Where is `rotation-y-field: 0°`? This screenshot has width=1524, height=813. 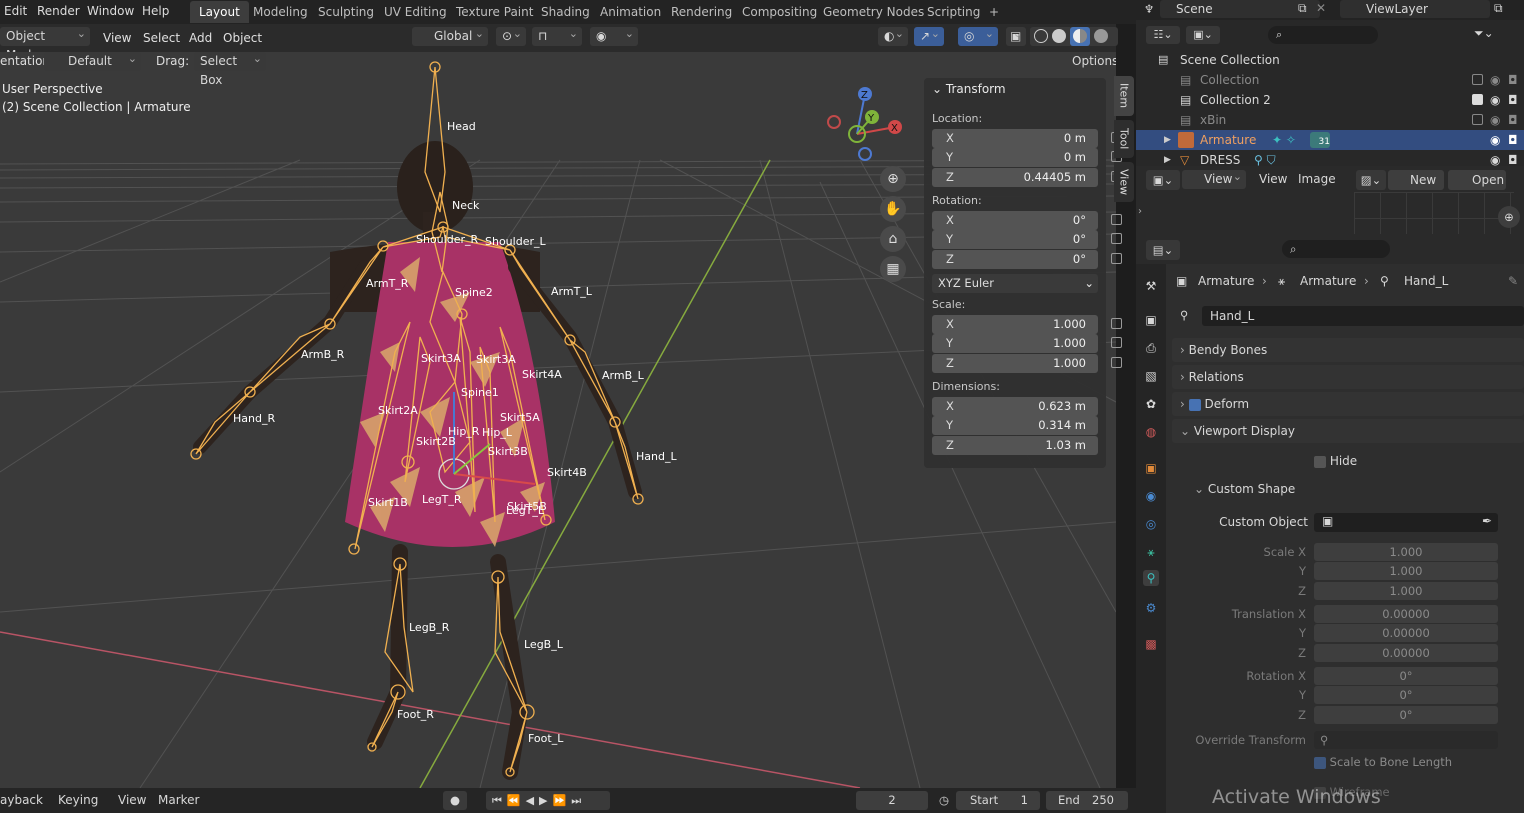 rotation-y-field: 0° is located at coordinates (1406, 695).